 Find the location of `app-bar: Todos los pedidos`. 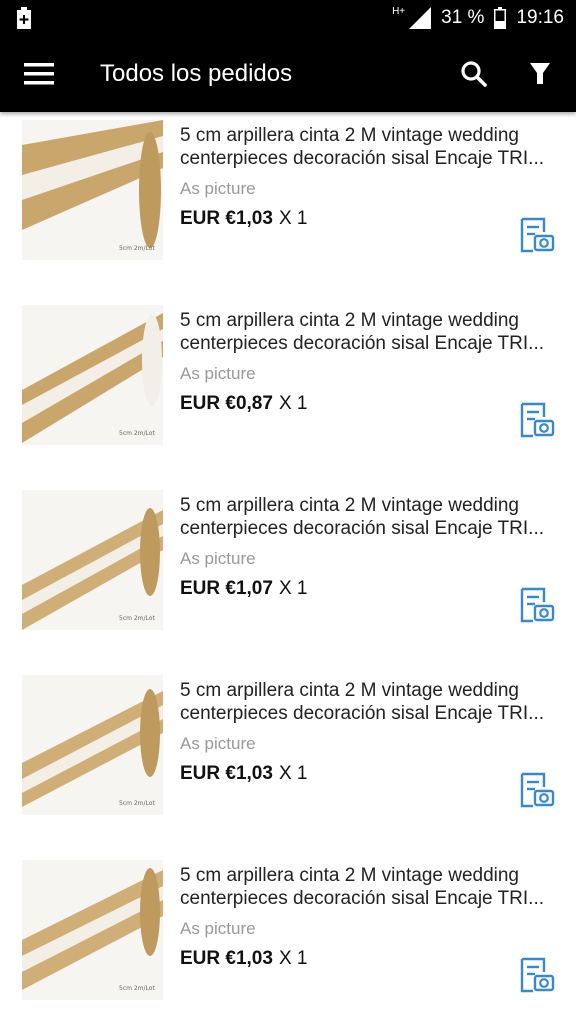

app-bar: Todos los pedidos is located at coordinates (288, 74).